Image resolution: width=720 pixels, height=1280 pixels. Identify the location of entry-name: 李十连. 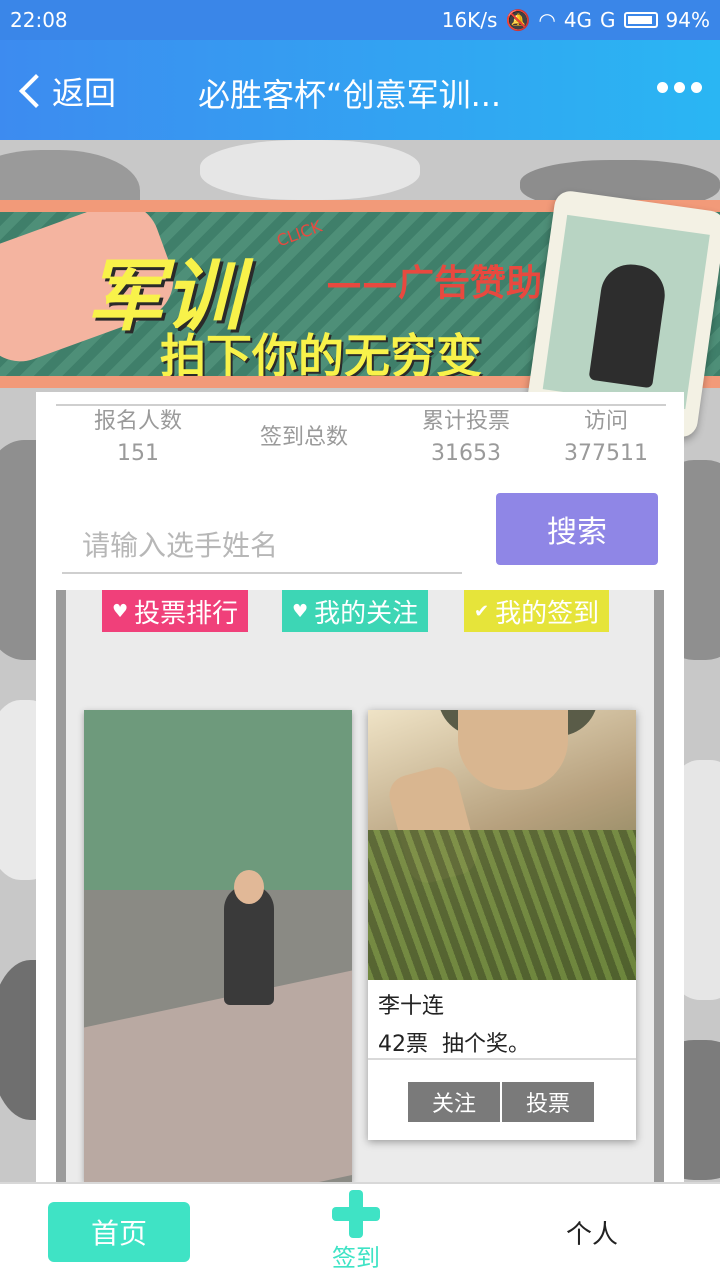
(411, 1006).